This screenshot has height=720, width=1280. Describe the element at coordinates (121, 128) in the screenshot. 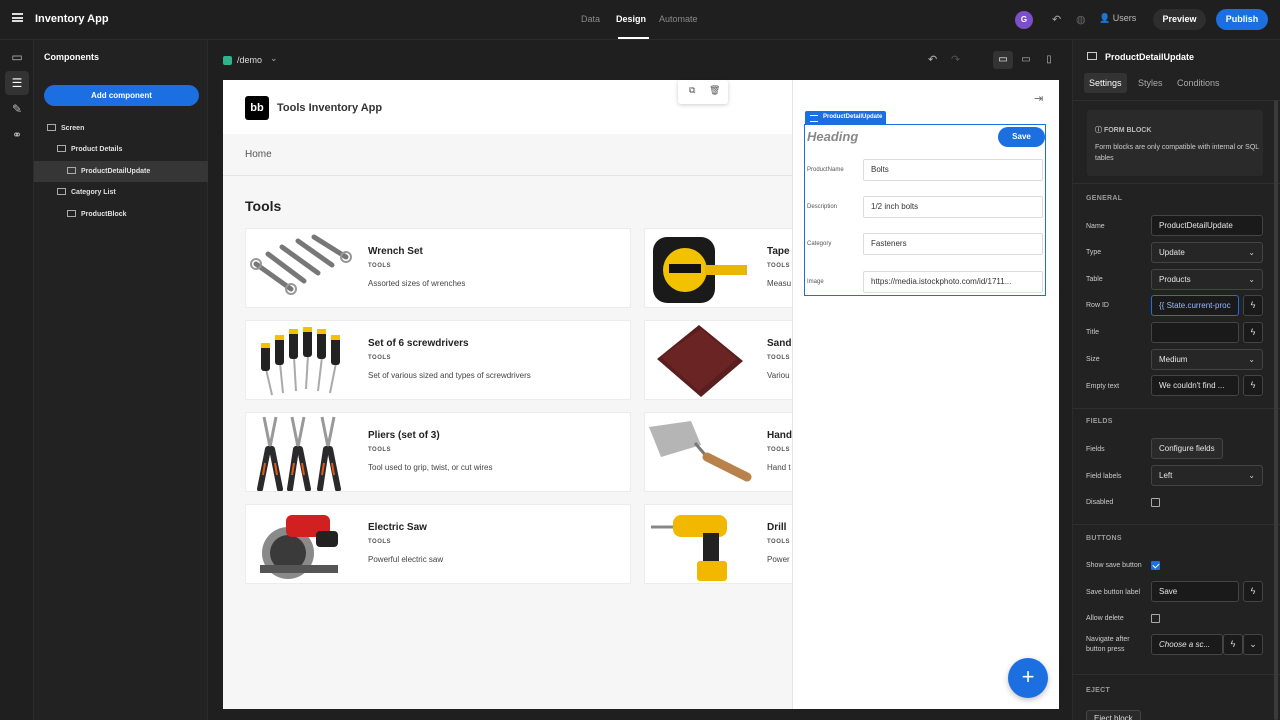

I see `tree-item-screen: Screen` at that location.